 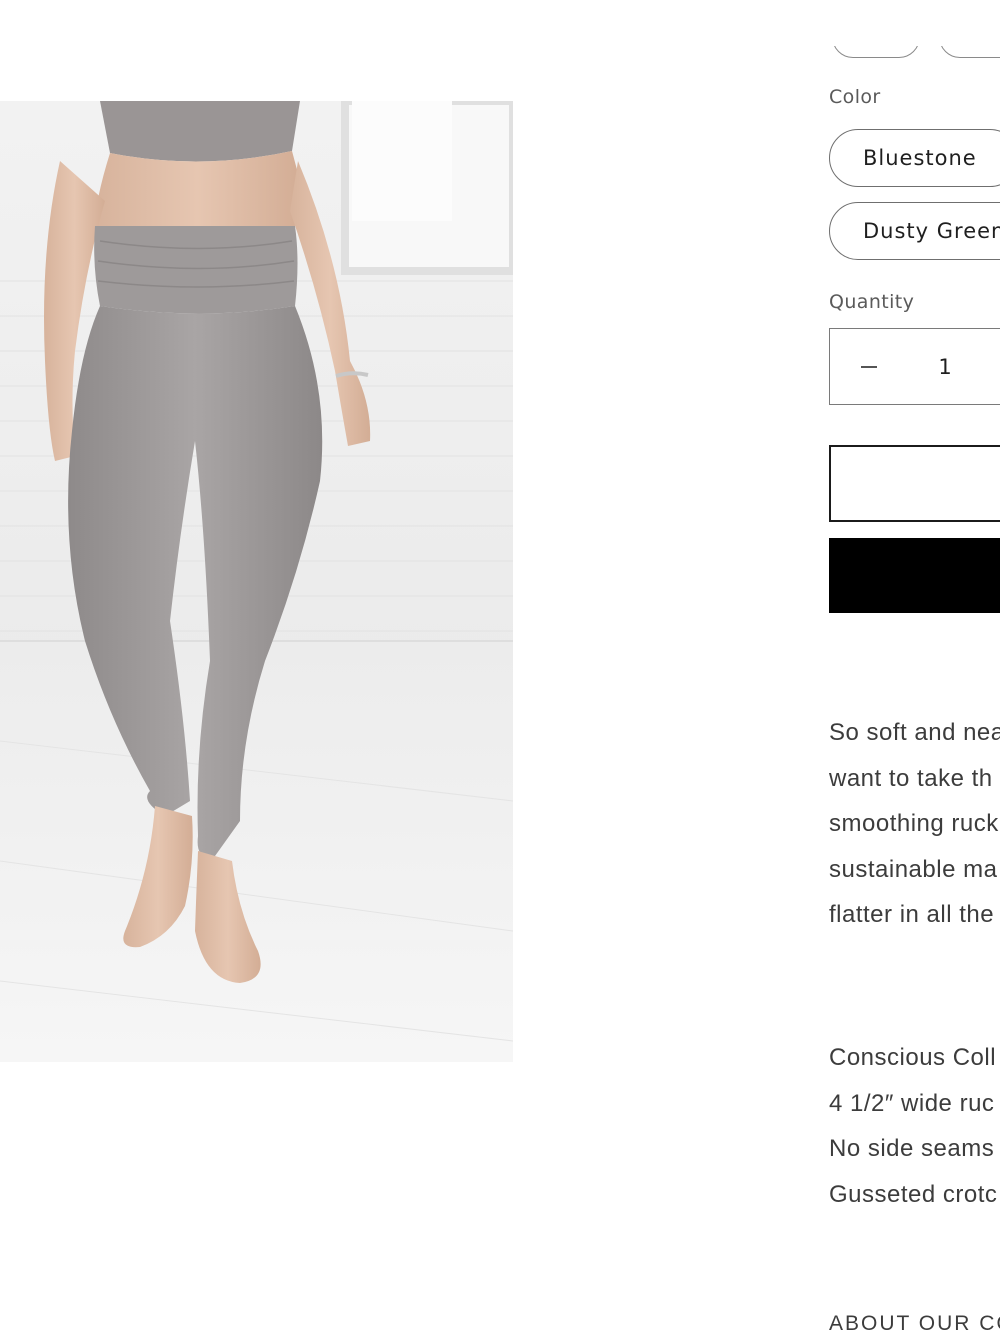 What do you see at coordinates (912, 914) in the screenshot?
I see `description-line: flatter in all the` at bounding box center [912, 914].